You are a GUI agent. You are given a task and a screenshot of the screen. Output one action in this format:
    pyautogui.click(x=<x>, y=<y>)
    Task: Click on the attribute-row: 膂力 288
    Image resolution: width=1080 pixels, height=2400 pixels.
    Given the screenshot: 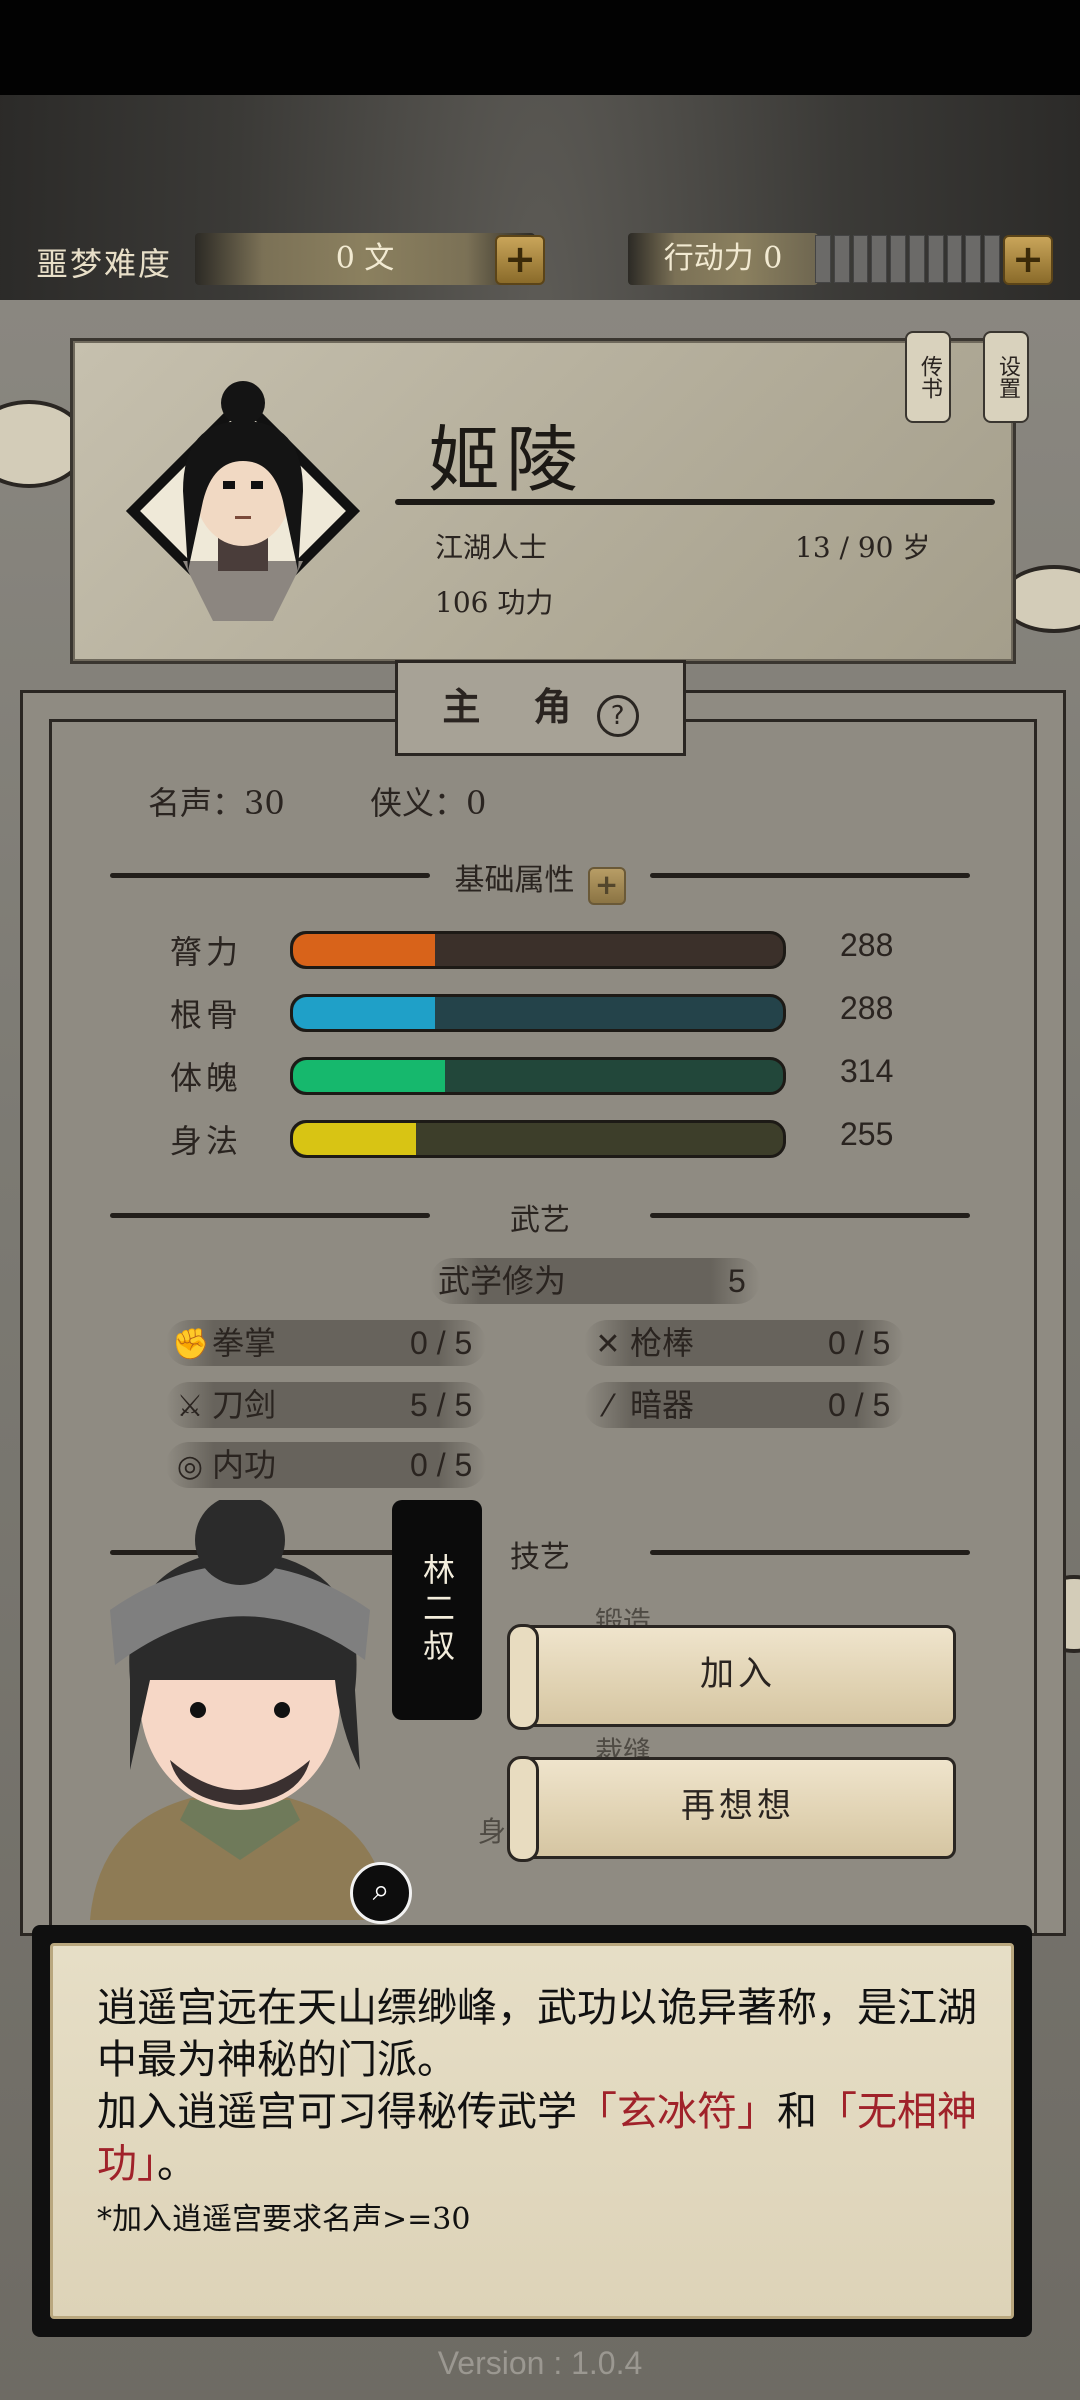 What is the action you would take?
    pyautogui.click(x=550, y=948)
    